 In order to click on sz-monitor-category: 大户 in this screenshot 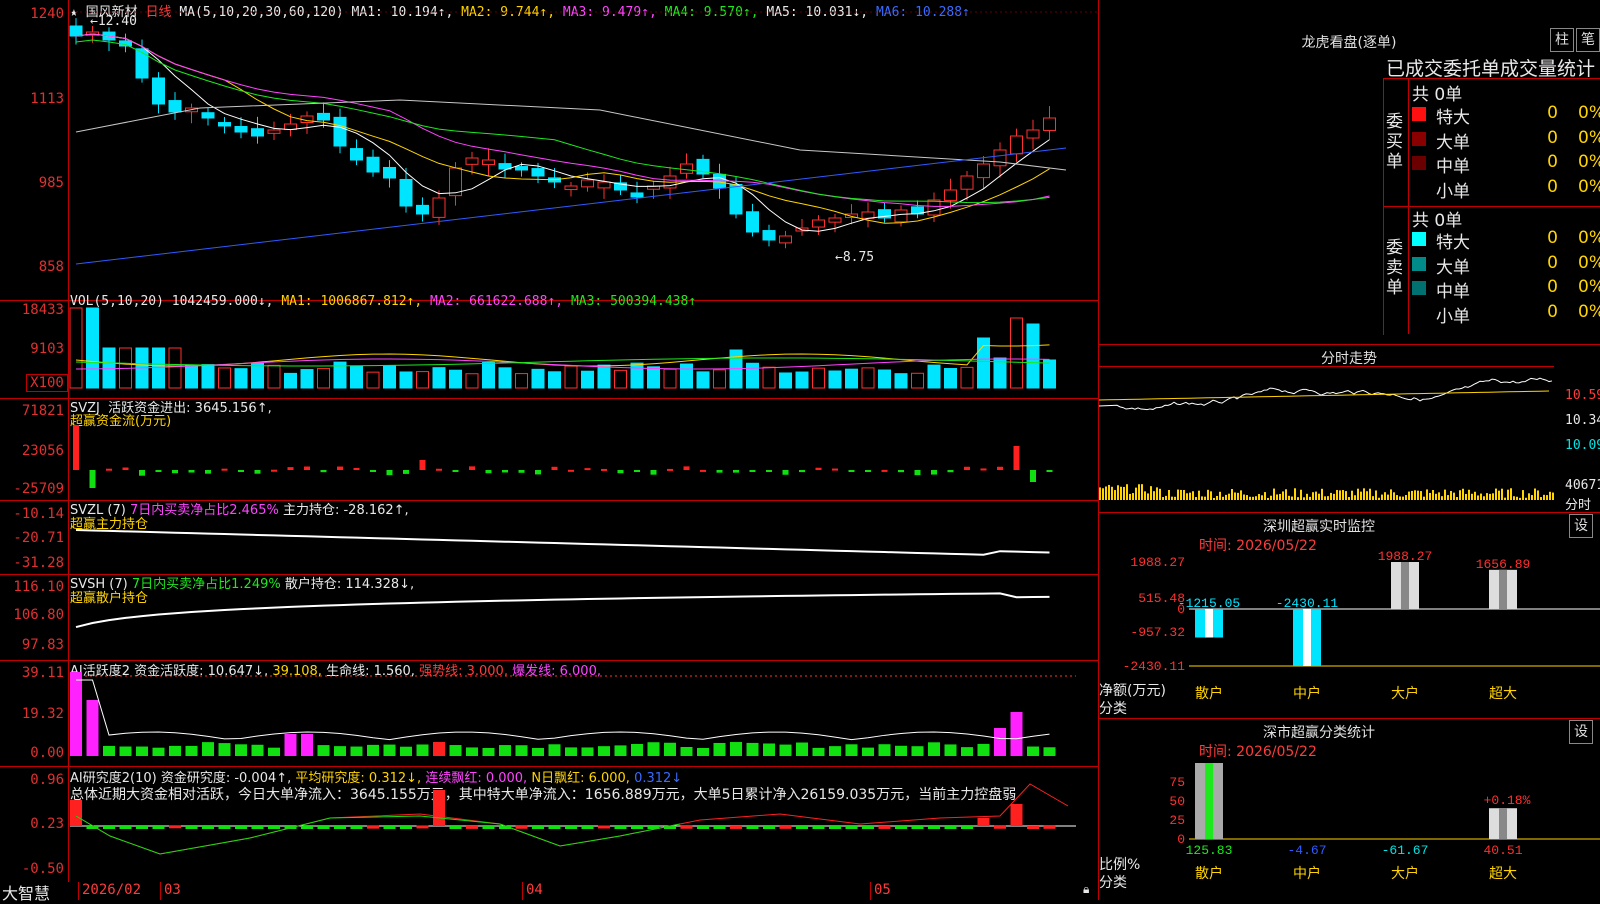, I will do `click(1405, 693)`.